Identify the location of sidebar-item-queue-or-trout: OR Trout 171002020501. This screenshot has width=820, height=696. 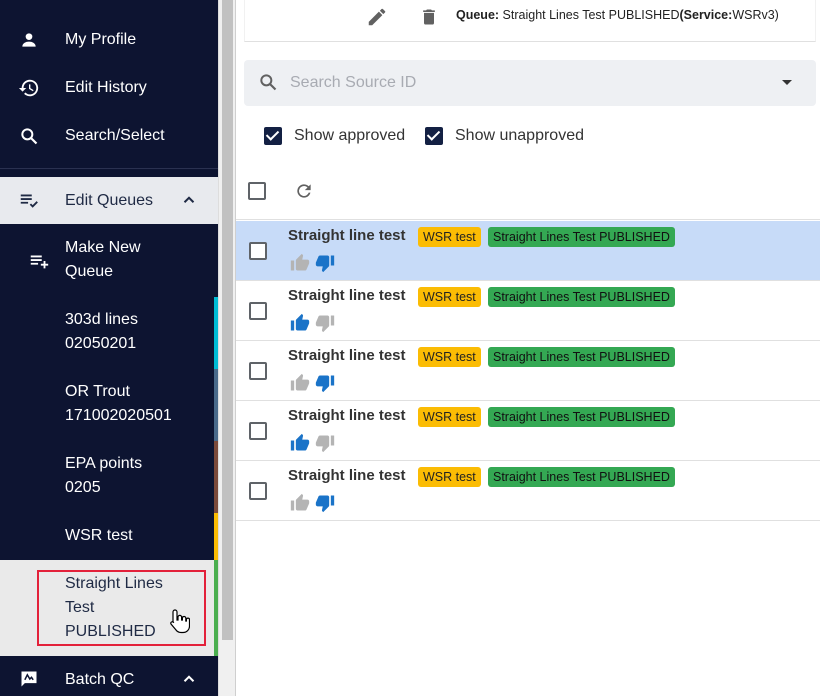
(109, 405).